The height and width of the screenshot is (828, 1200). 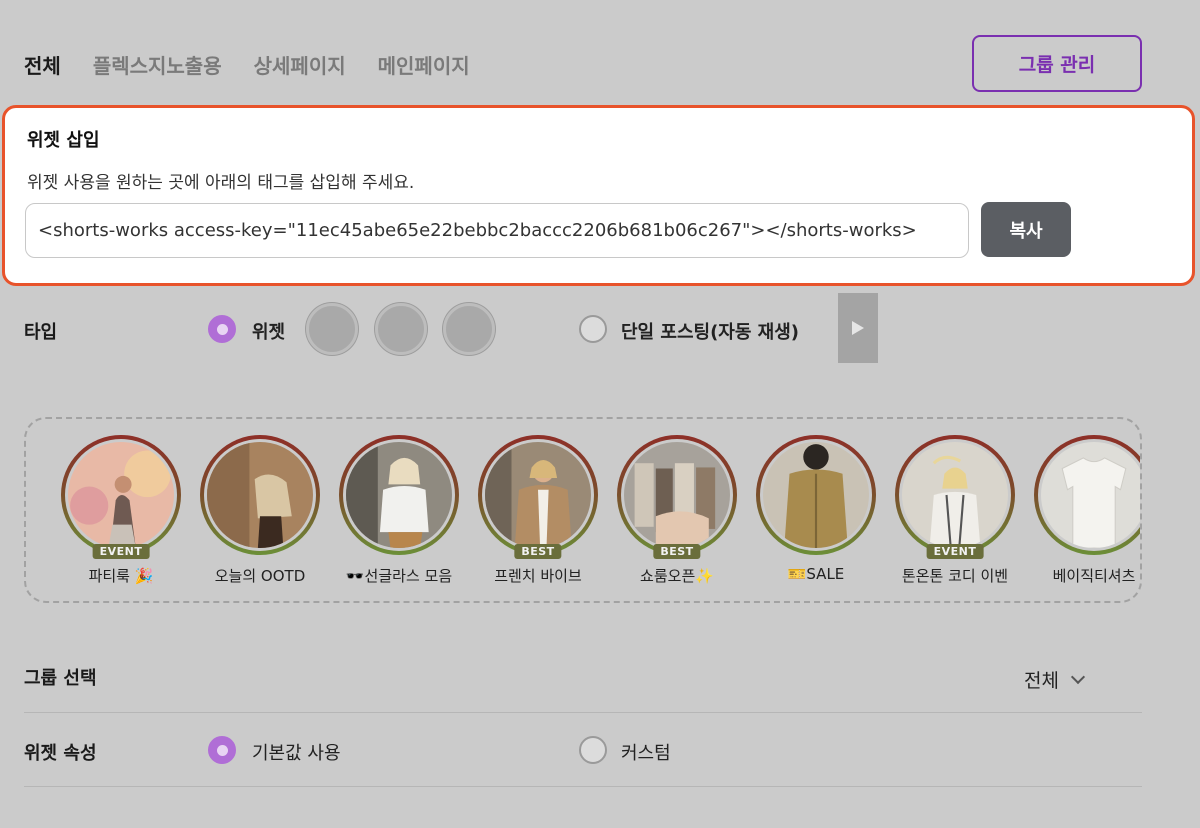 I want to click on copy-button: 복사, so click(x=1026, y=229).